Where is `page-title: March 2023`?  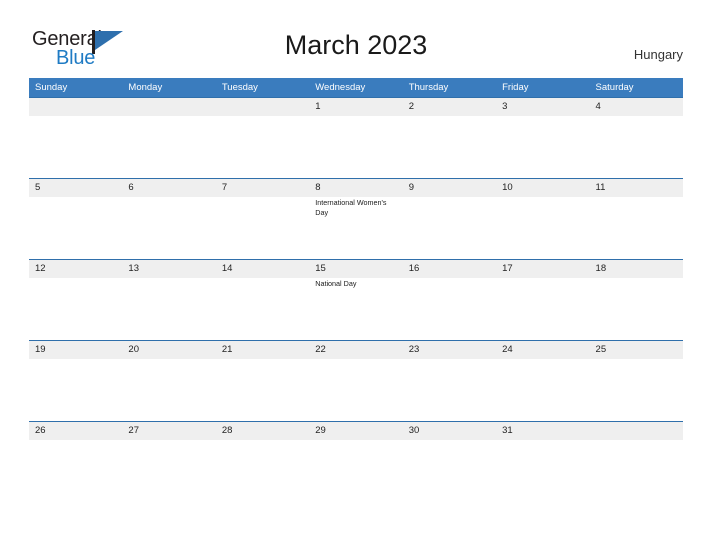 page-title: March 2023 is located at coordinates (356, 45).